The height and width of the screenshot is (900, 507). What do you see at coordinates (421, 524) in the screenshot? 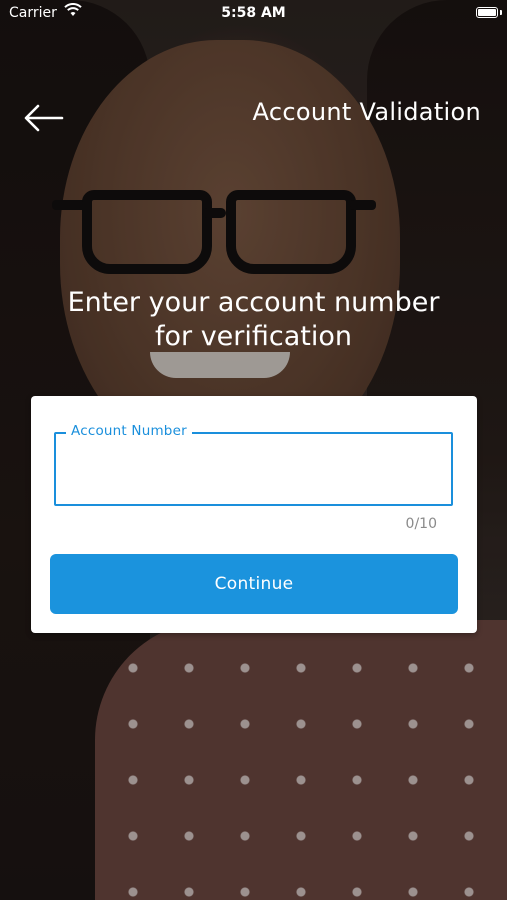
I see `character-counter: 0/10` at bounding box center [421, 524].